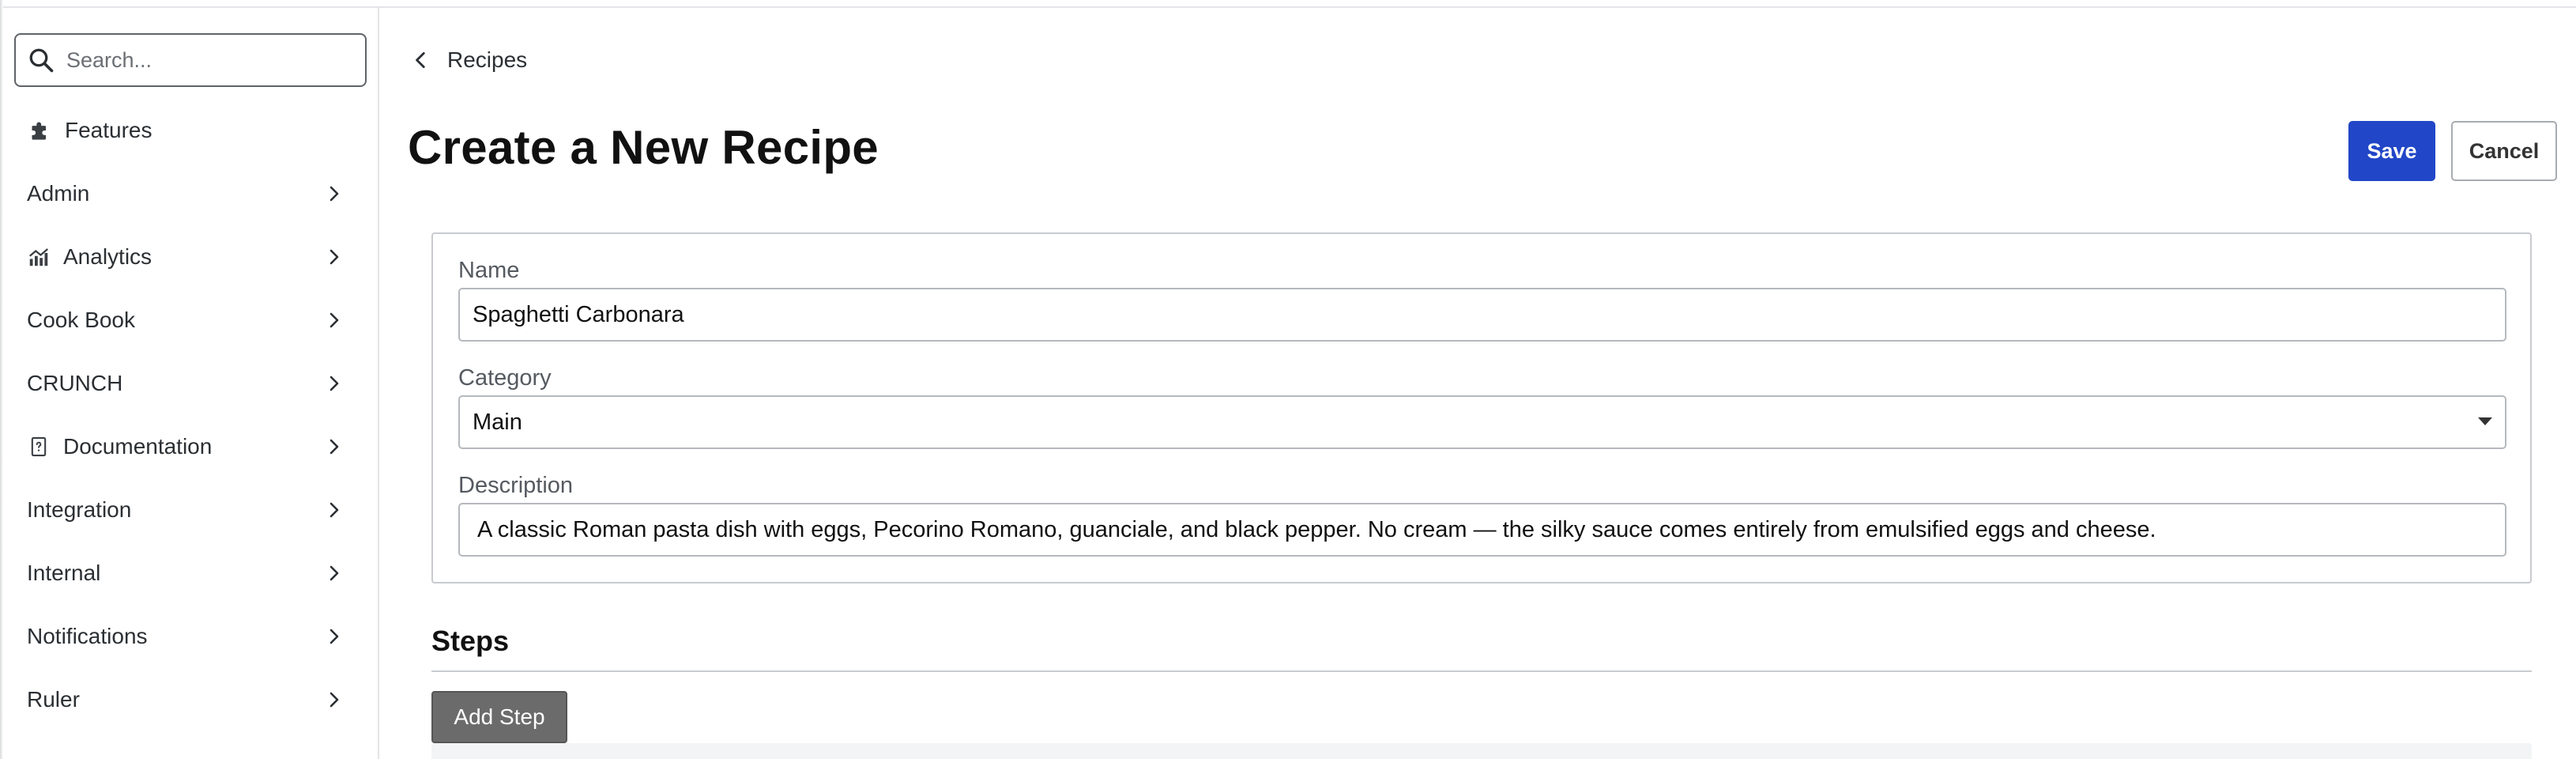  What do you see at coordinates (1, 379) in the screenshot?
I see `window-edge-shadow` at bounding box center [1, 379].